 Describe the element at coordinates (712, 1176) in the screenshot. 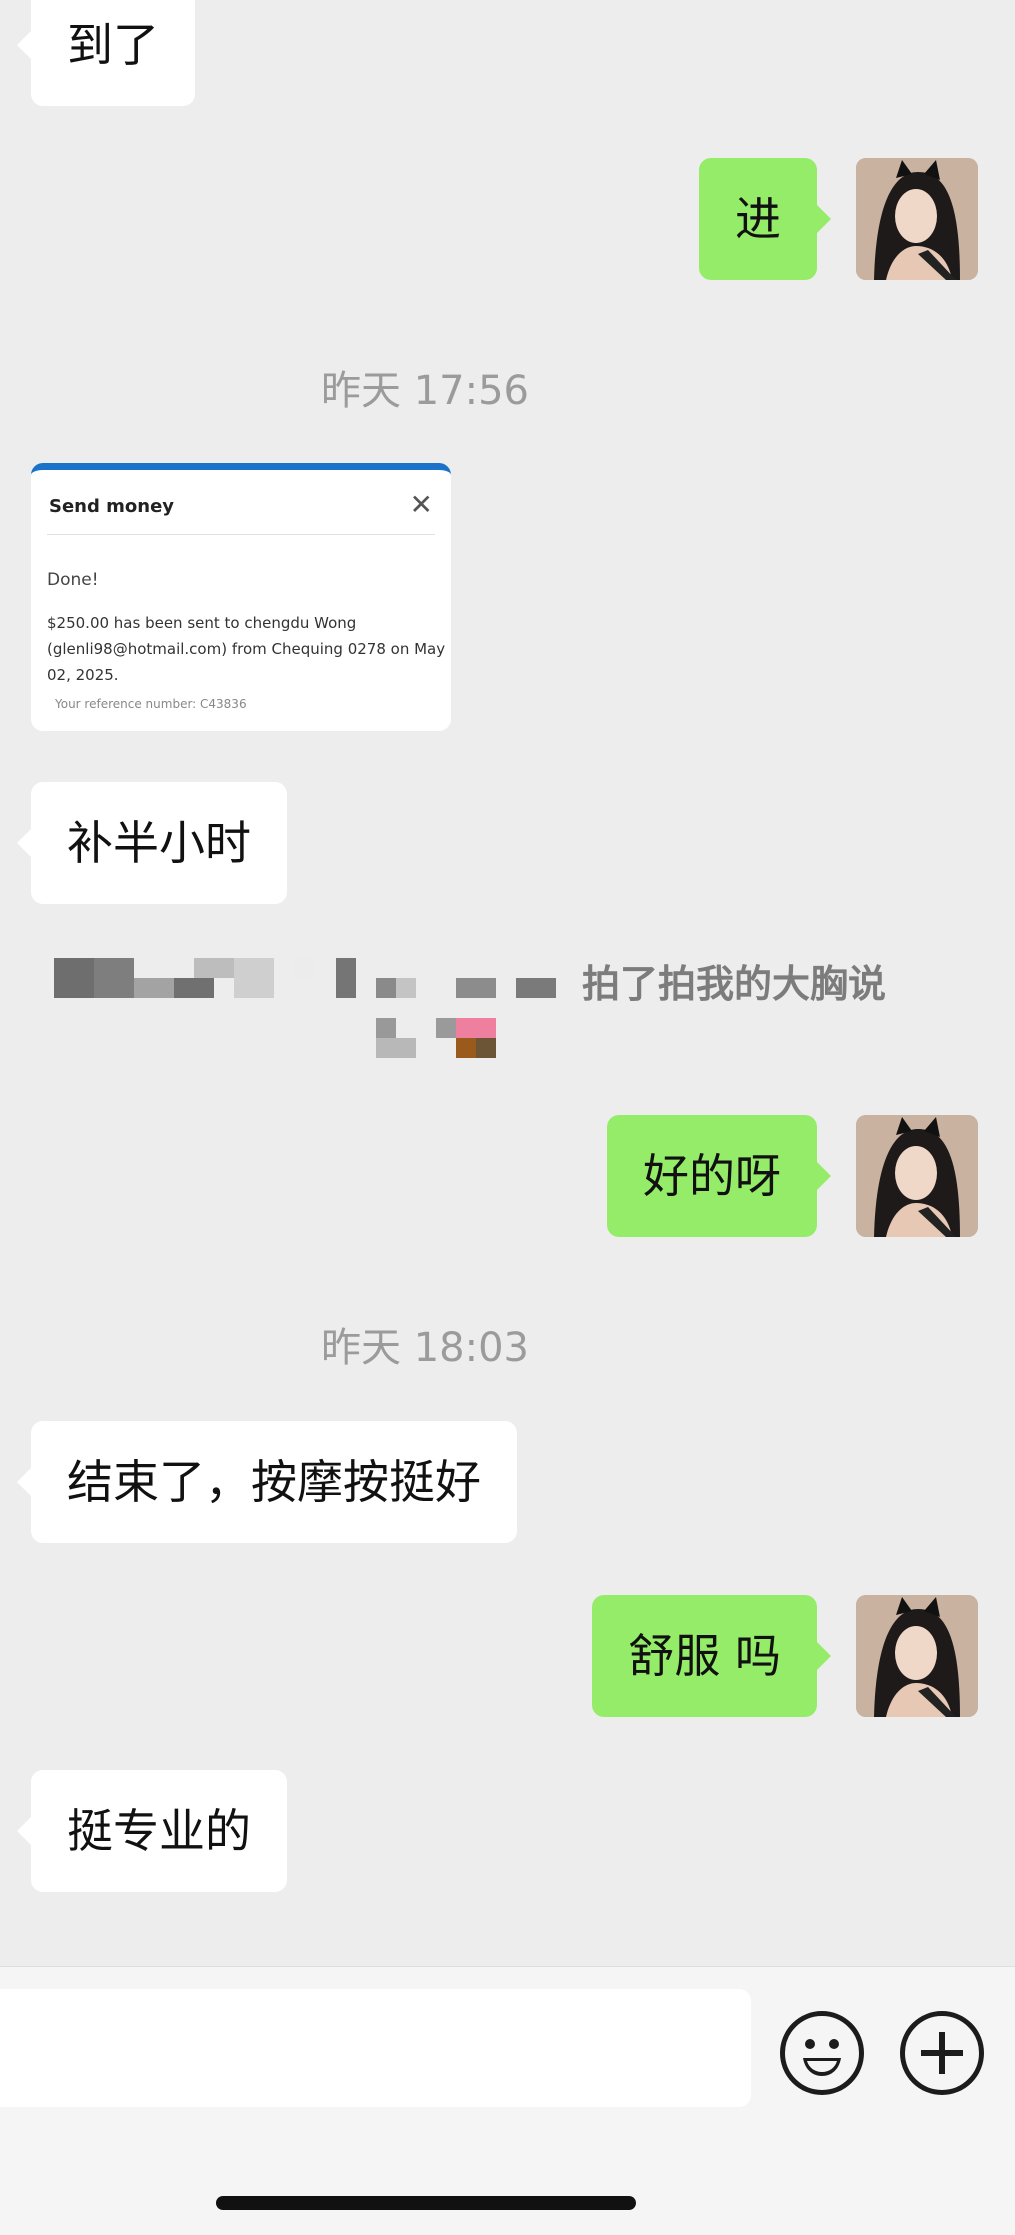

I see `message-text: 好的呀` at that location.